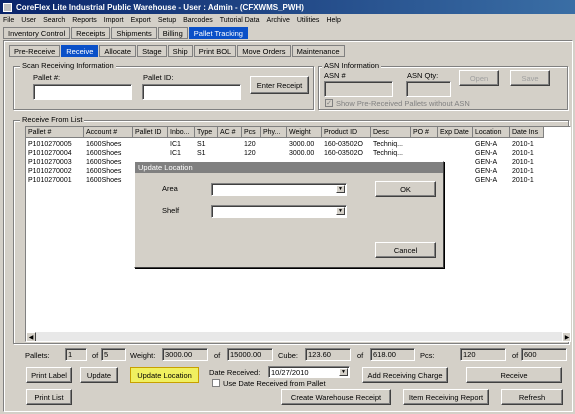 This screenshot has height=414, width=575. I want to click on column-header: Location, so click(491, 132).